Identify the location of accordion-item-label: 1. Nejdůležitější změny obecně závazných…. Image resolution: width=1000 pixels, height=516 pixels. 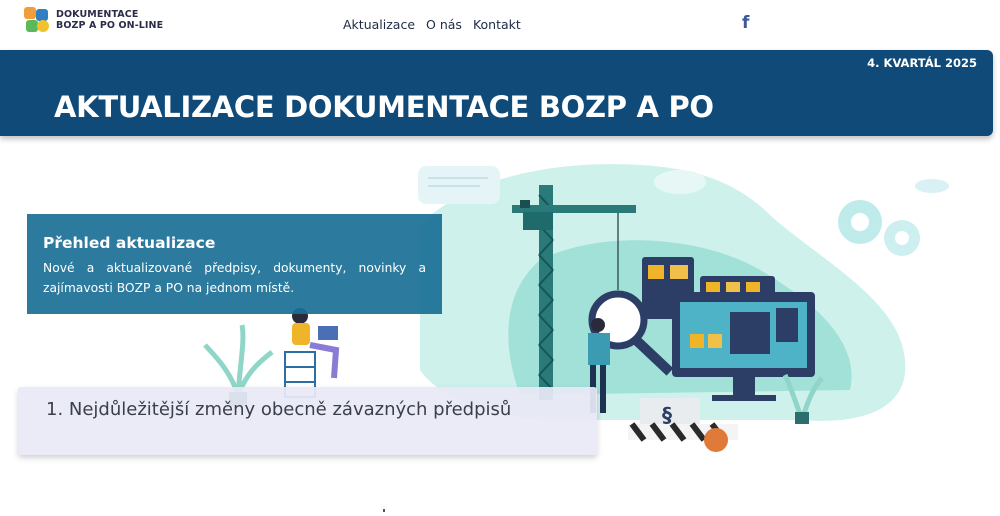
(279, 409).